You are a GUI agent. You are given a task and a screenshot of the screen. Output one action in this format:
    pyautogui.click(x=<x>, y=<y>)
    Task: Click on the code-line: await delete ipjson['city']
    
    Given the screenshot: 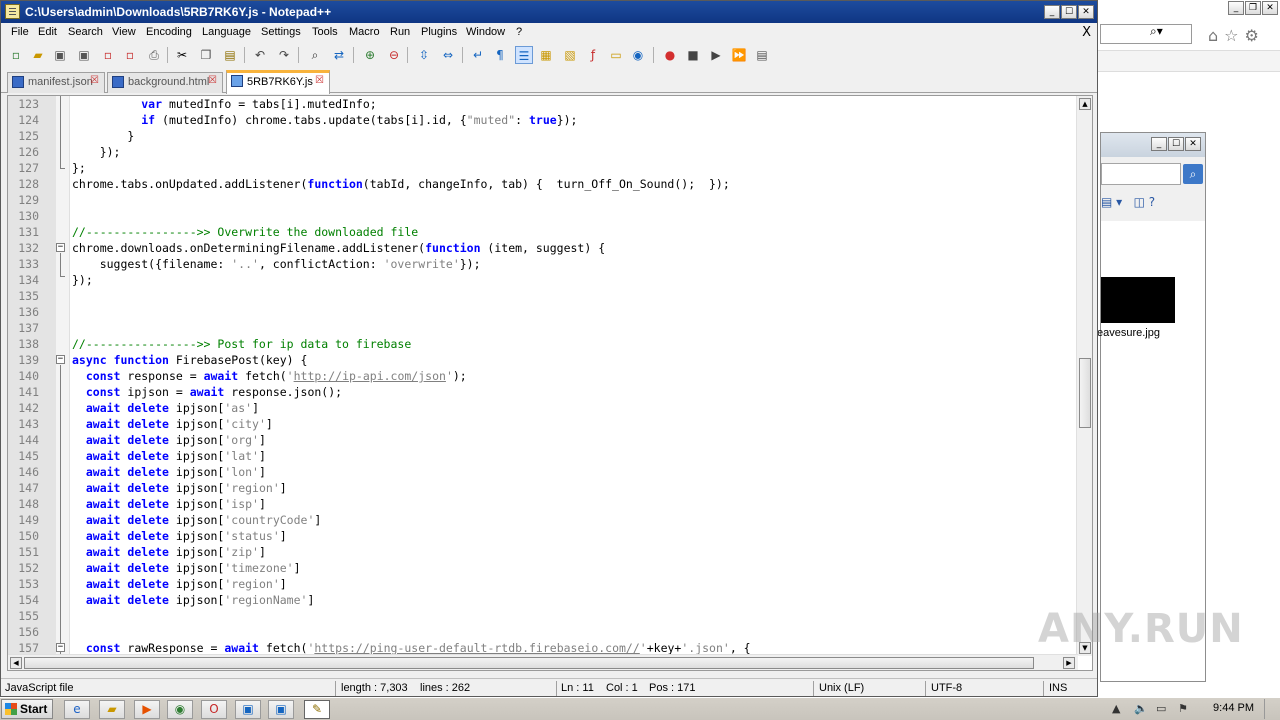 What is the action you would take?
    pyautogui.click(x=172, y=424)
    